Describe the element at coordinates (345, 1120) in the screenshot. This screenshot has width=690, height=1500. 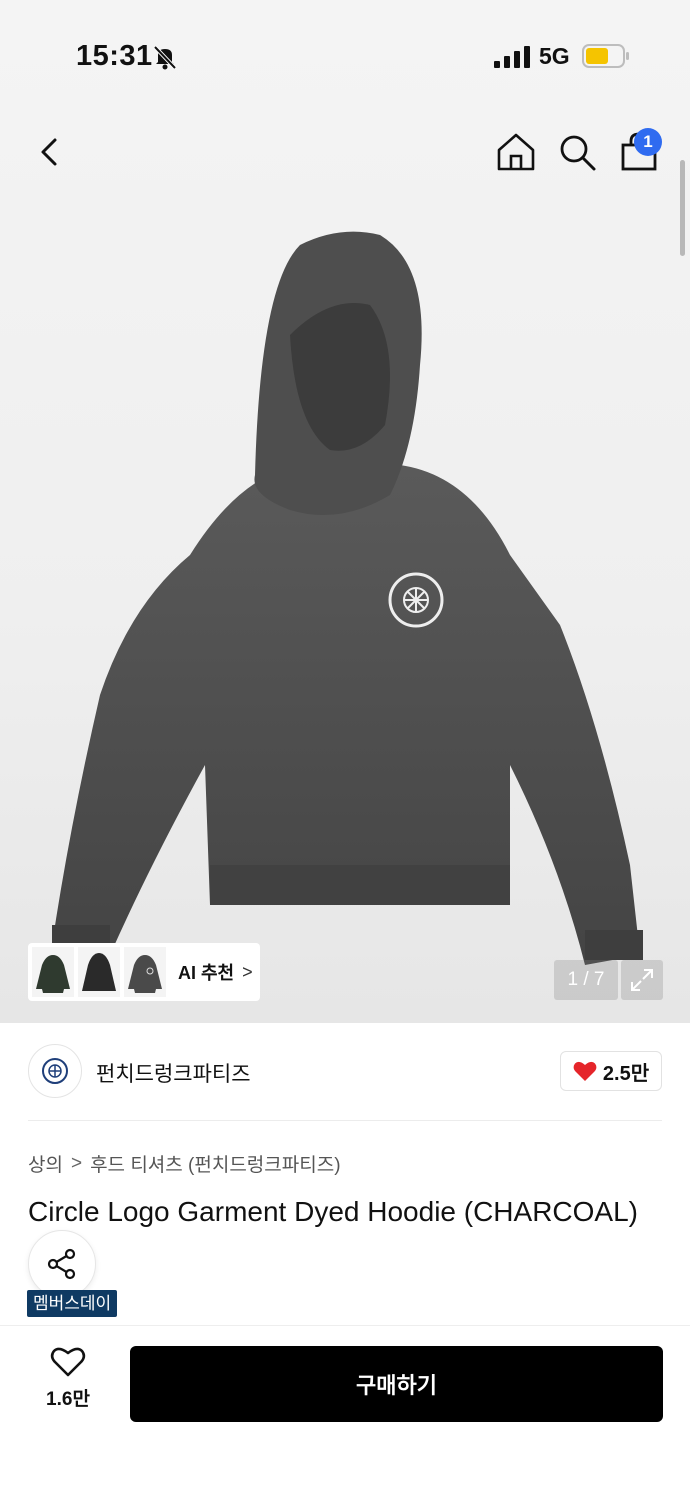
I see `divider` at that location.